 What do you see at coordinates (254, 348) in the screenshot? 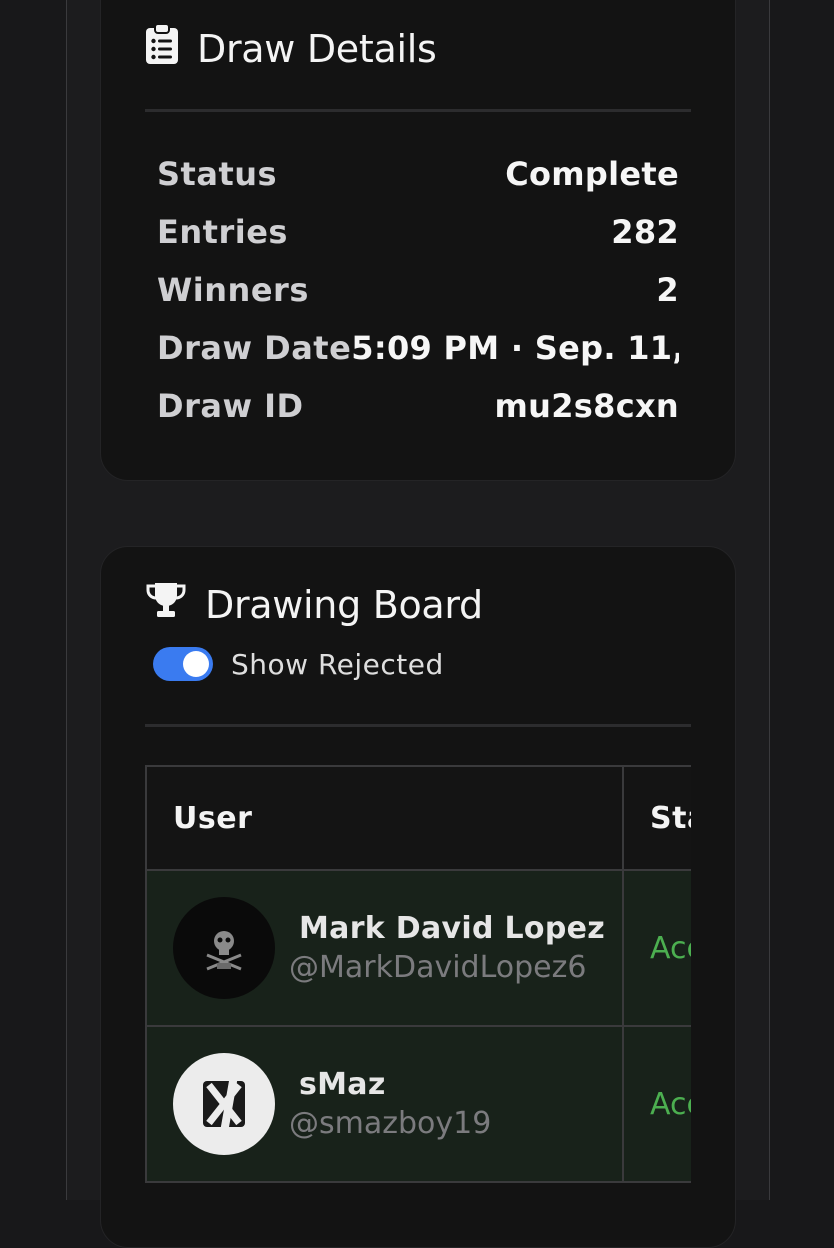
I see `detail-label: Draw Date` at bounding box center [254, 348].